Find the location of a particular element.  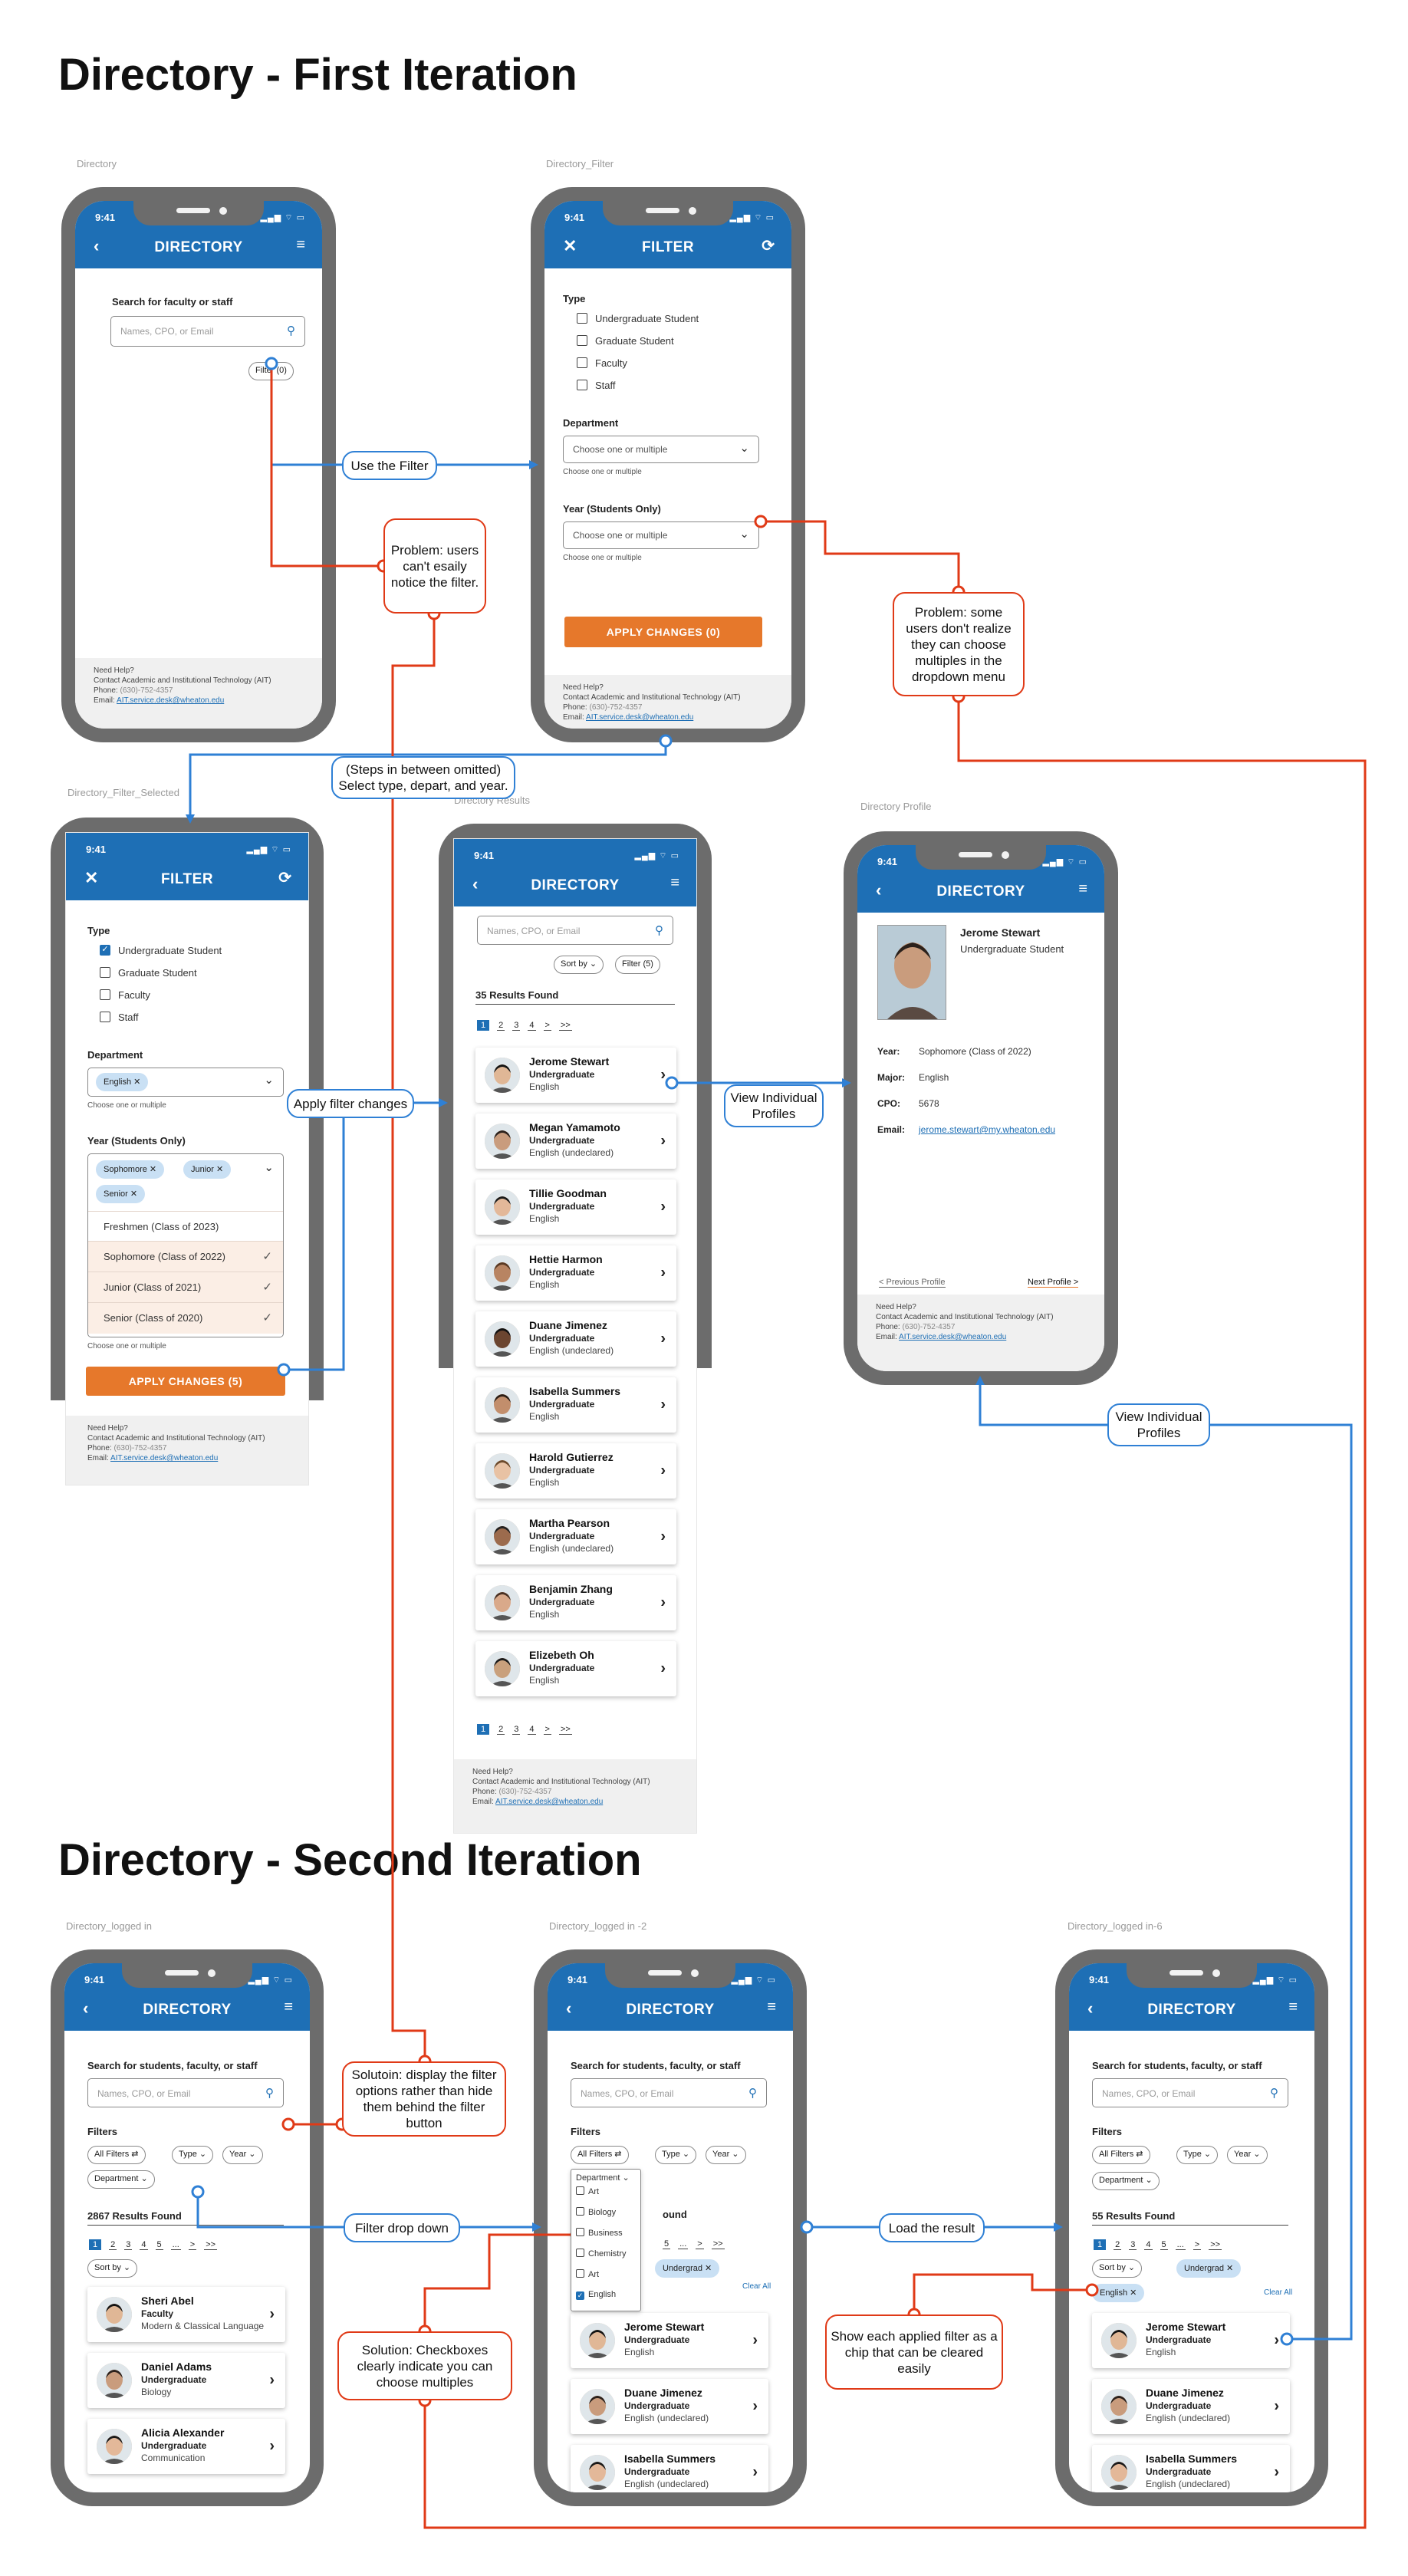

filter-chip: Sophomore ✕ is located at coordinates (130, 1169).